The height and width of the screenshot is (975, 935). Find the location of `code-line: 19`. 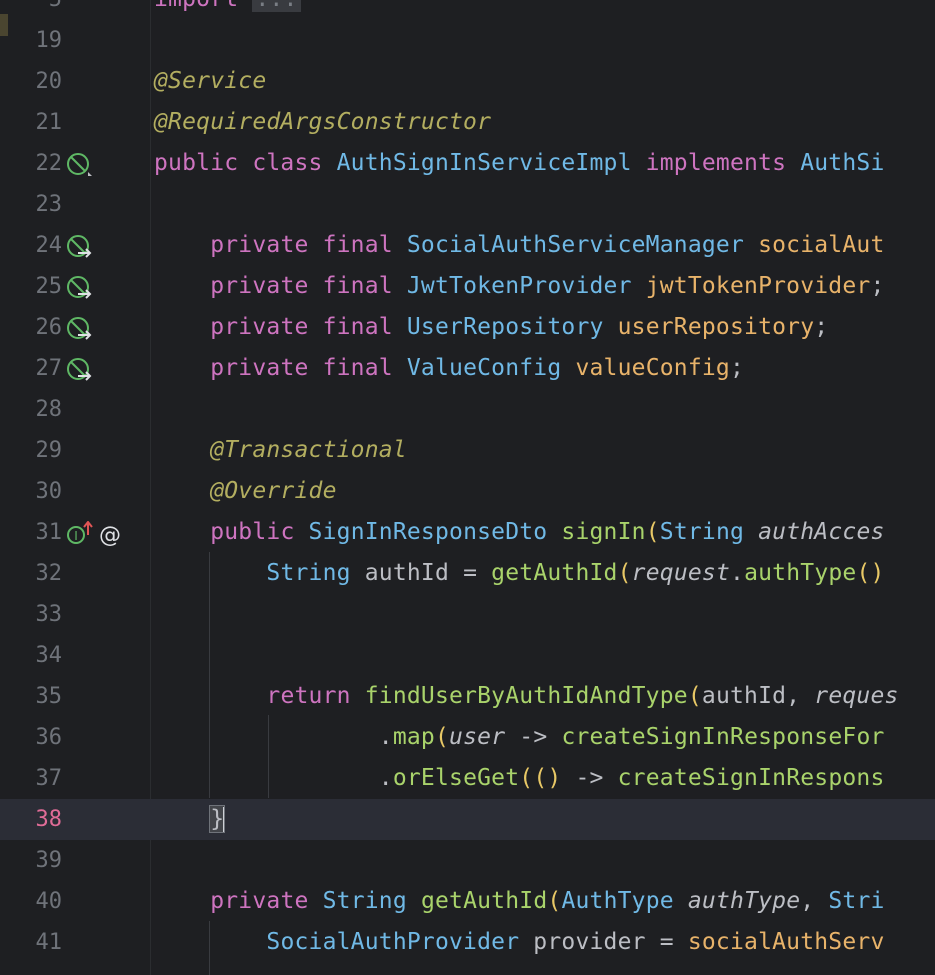

code-line: 19 is located at coordinates (467, 40).